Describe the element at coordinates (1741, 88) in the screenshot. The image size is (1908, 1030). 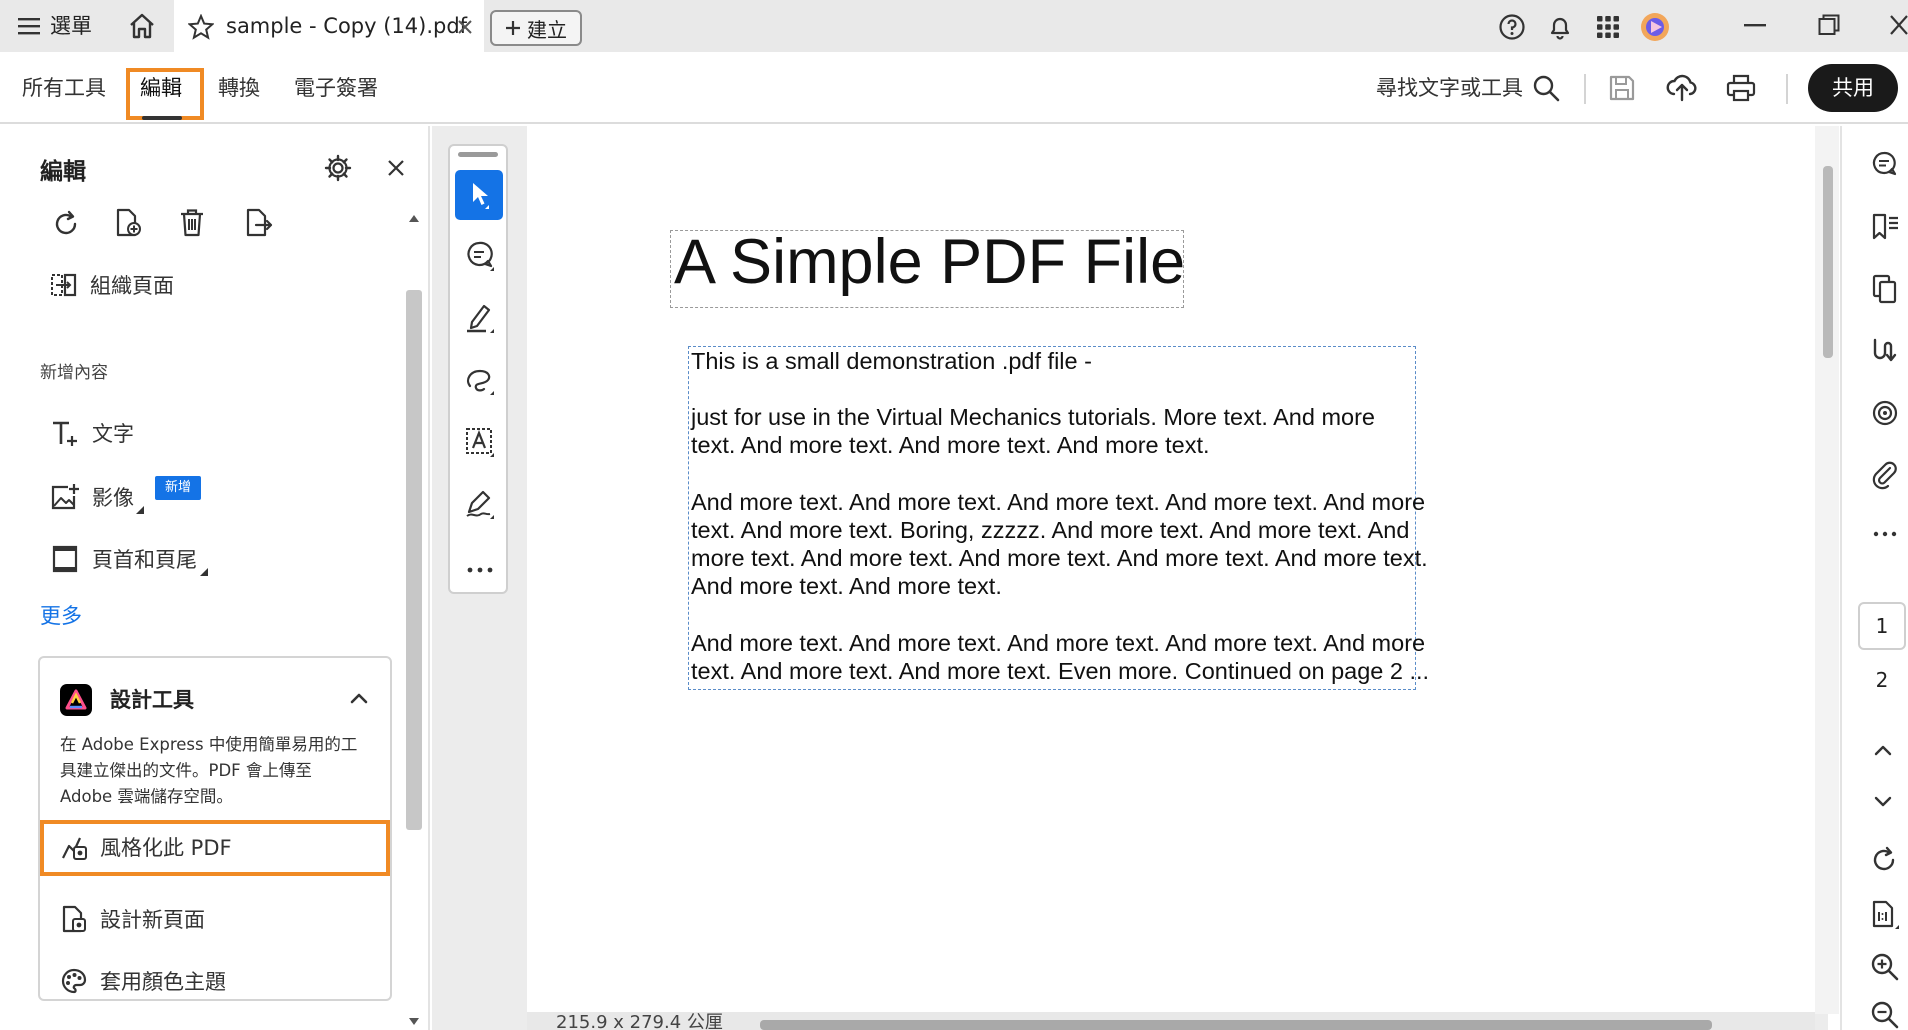
I see `print-icon` at that location.